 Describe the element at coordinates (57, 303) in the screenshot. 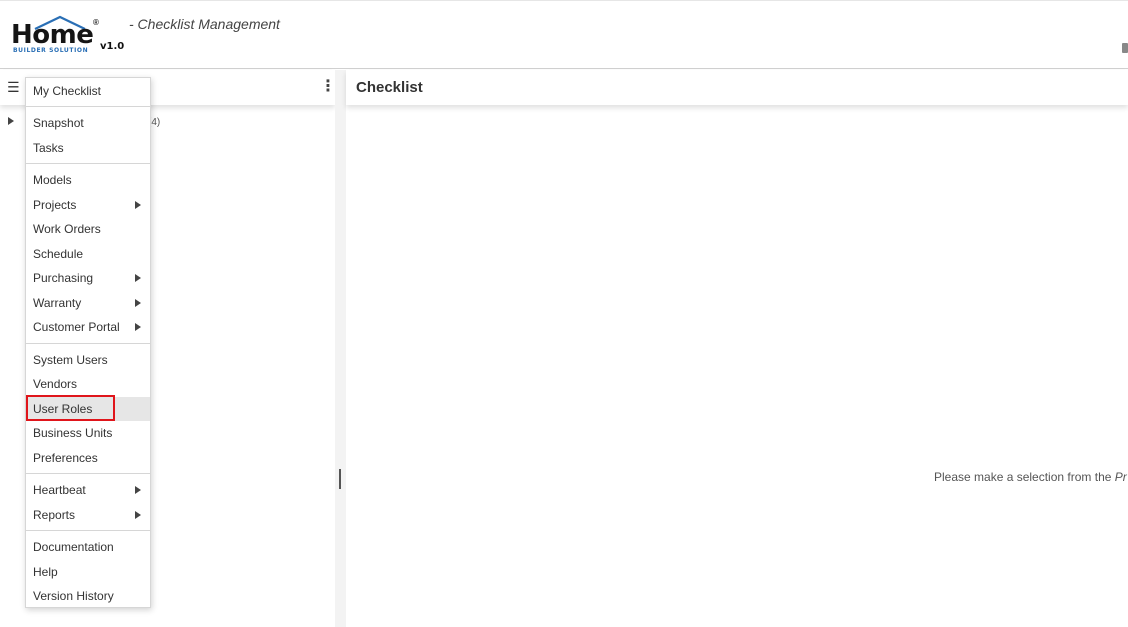

I see `menu-item-label: Warranty` at that location.